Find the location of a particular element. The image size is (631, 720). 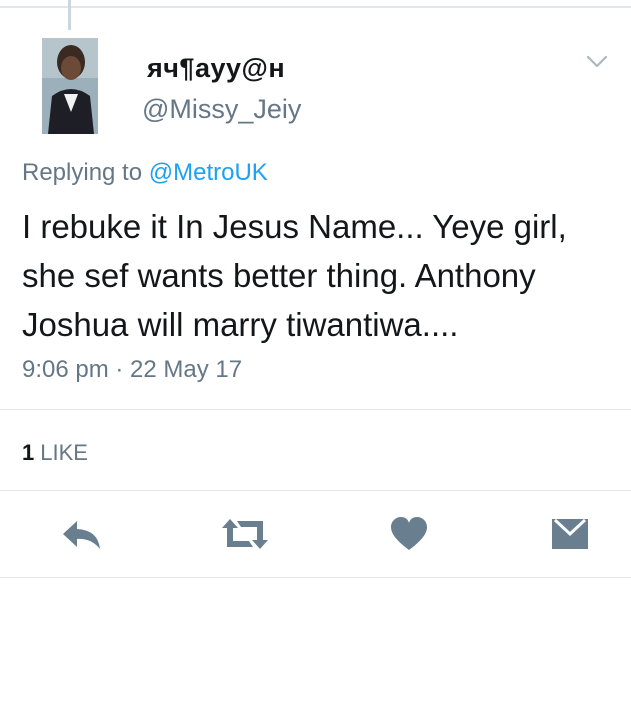

retweet-icon is located at coordinates (245, 534).